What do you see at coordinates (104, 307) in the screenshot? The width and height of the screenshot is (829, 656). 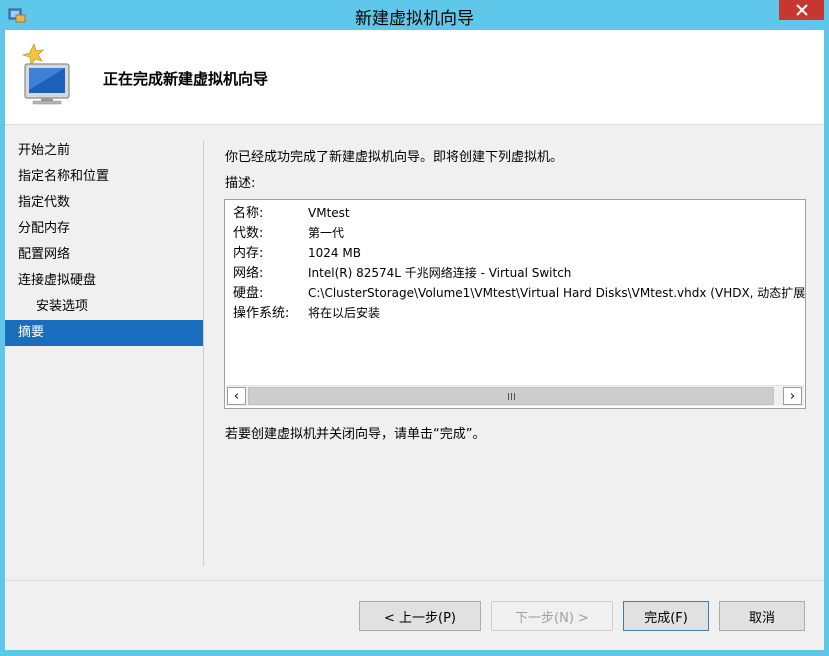 I see `nav-item-install-options: 安装选项` at bounding box center [104, 307].